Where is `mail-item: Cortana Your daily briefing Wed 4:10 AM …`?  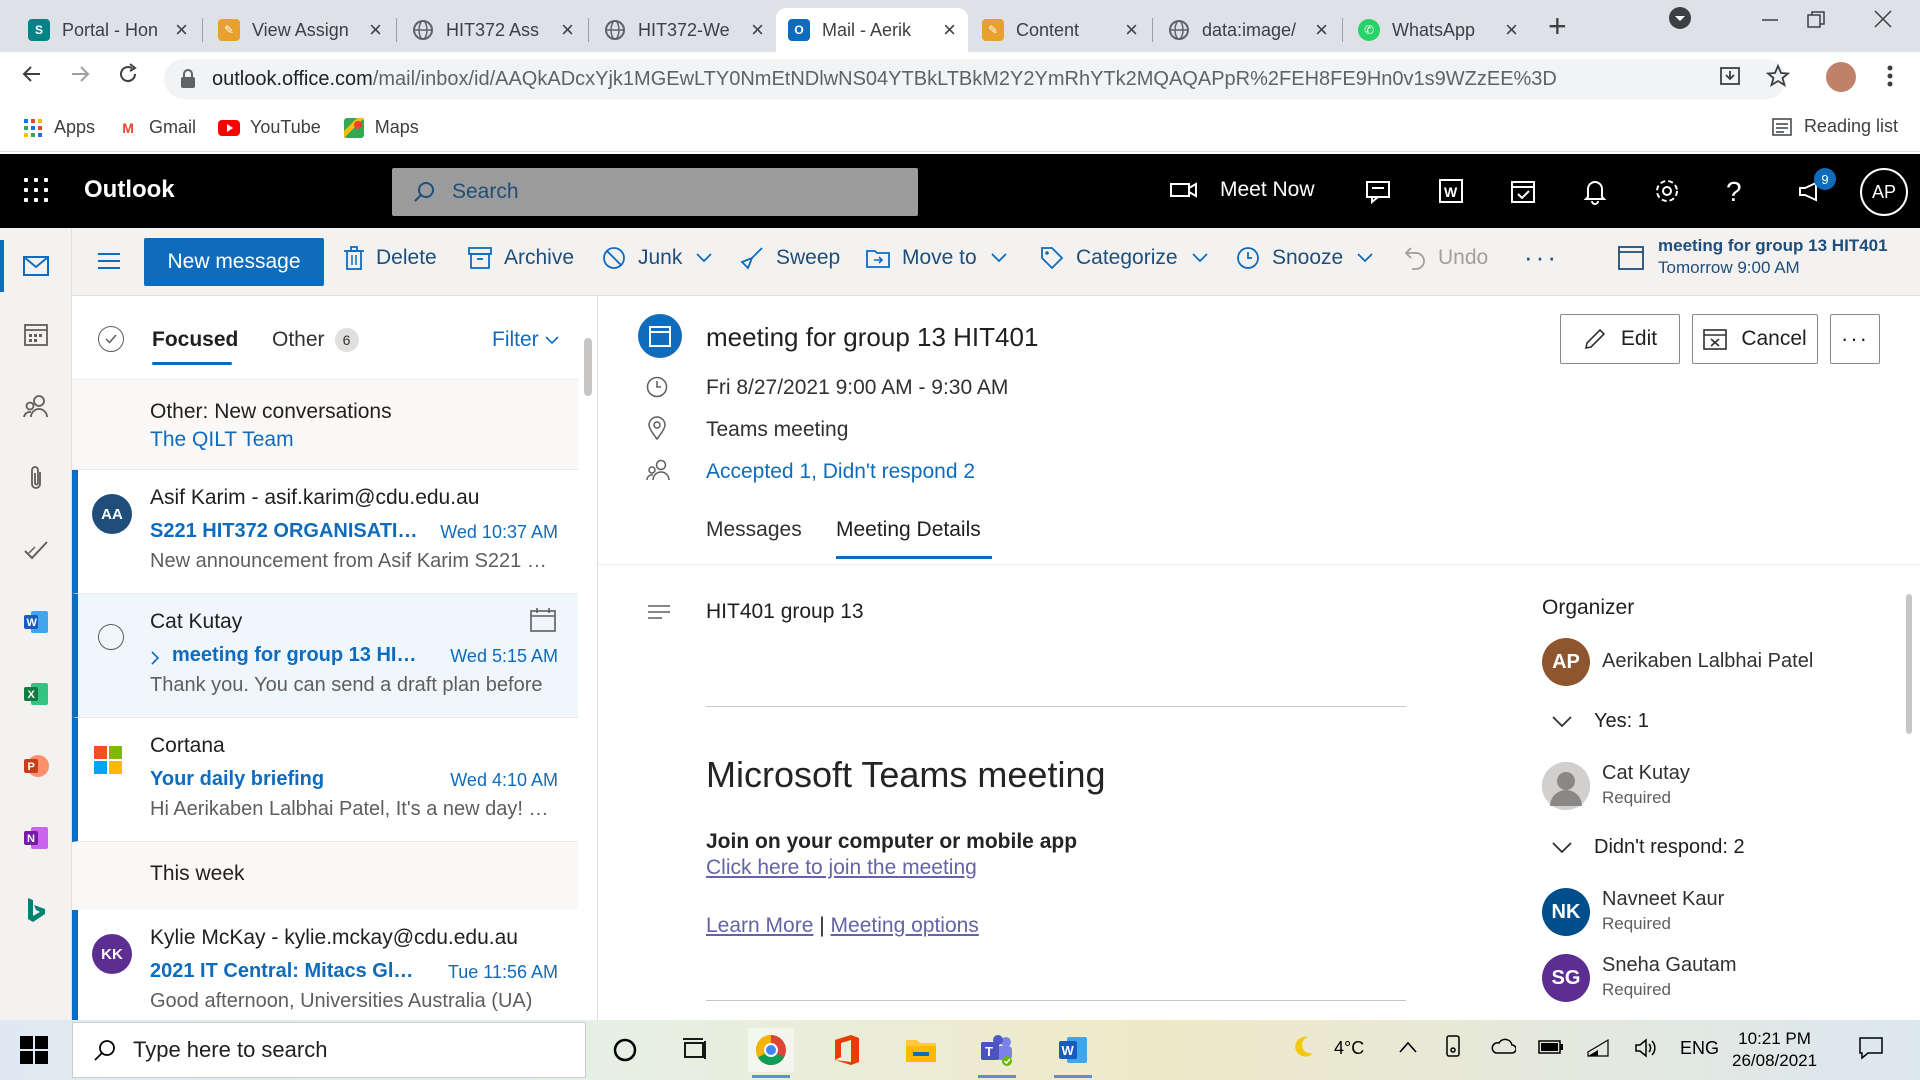
mail-item: Cortana Your daily briefing Wed 4:10 AM … is located at coordinates (325, 780).